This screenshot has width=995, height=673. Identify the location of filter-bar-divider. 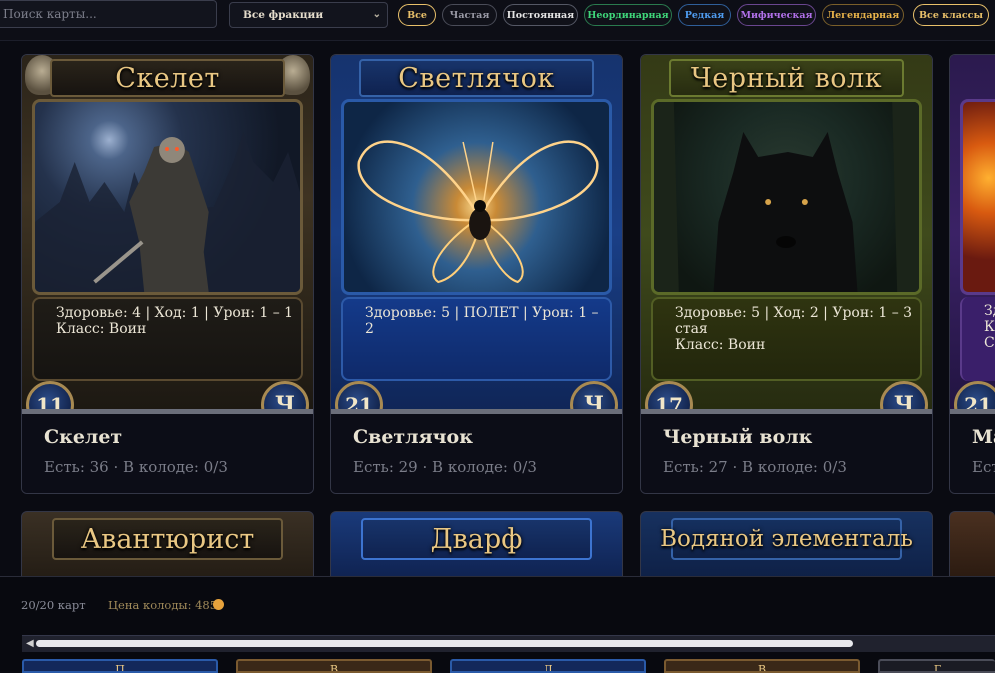
(497, 40).